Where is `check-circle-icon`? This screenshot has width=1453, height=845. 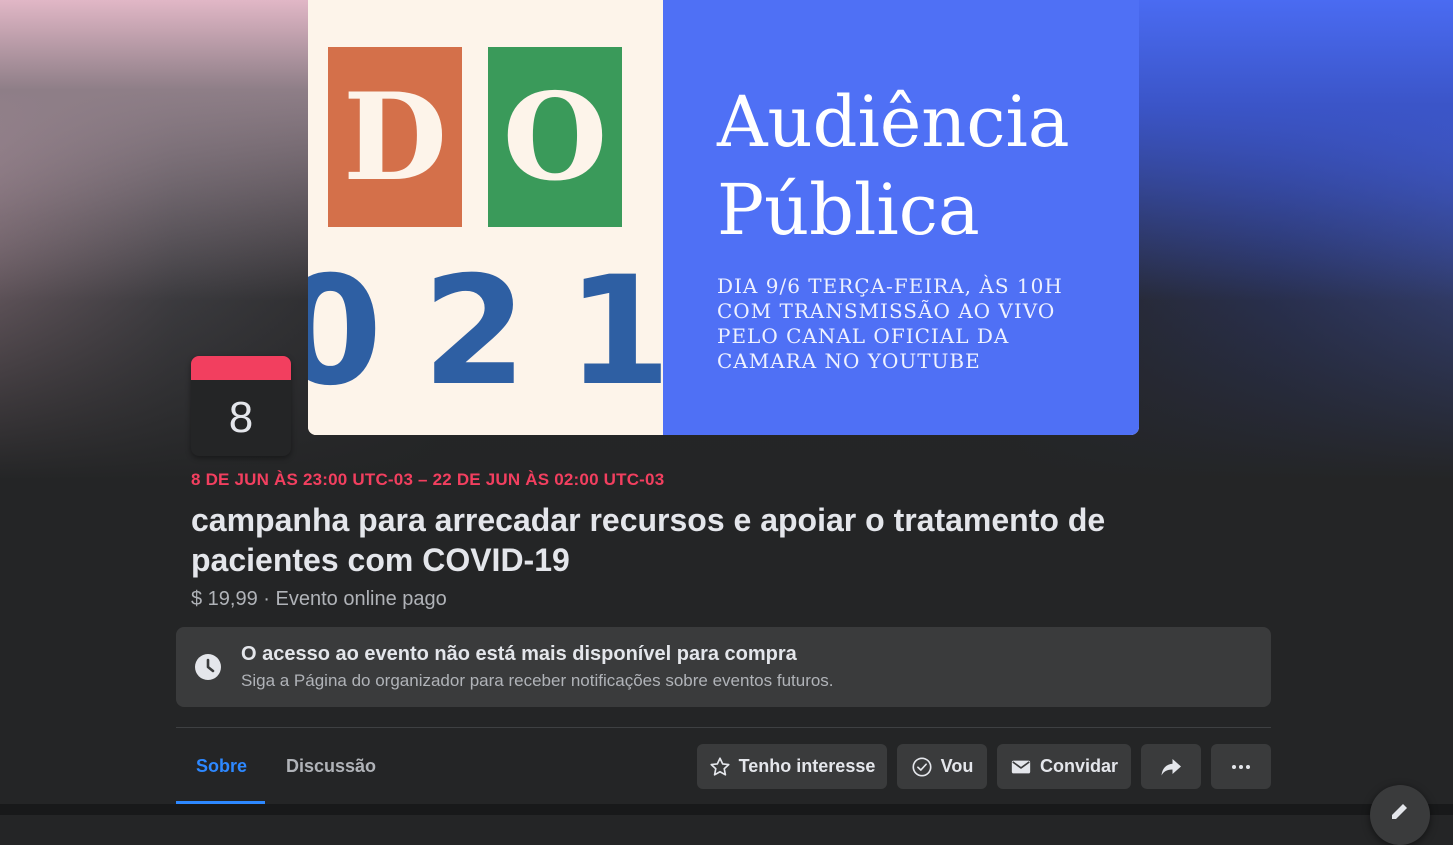 check-circle-icon is located at coordinates (922, 766).